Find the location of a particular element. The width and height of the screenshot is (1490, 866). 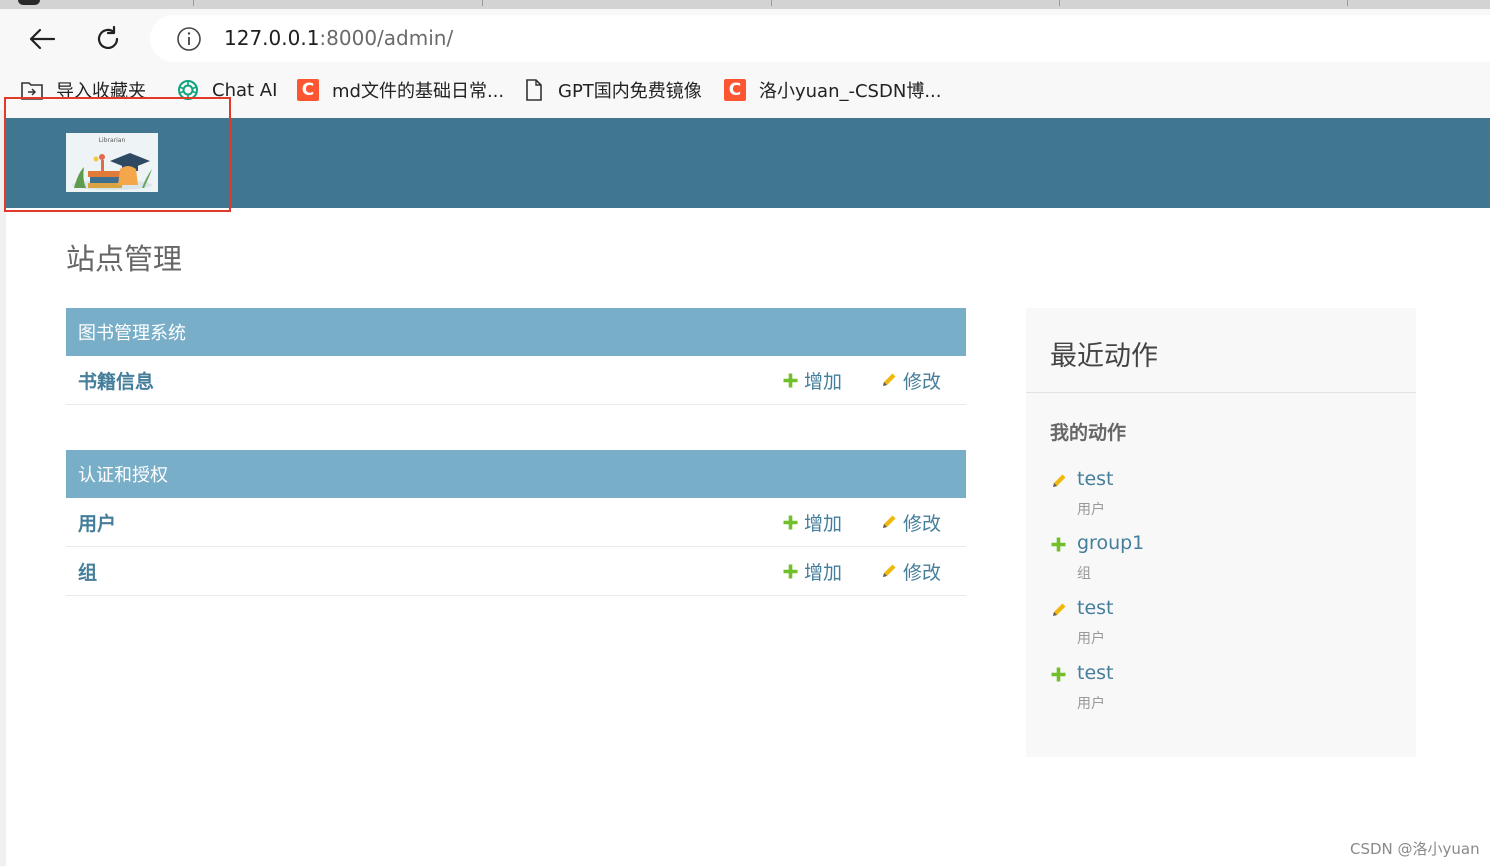

tab-favicon is located at coordinates (29, 2).